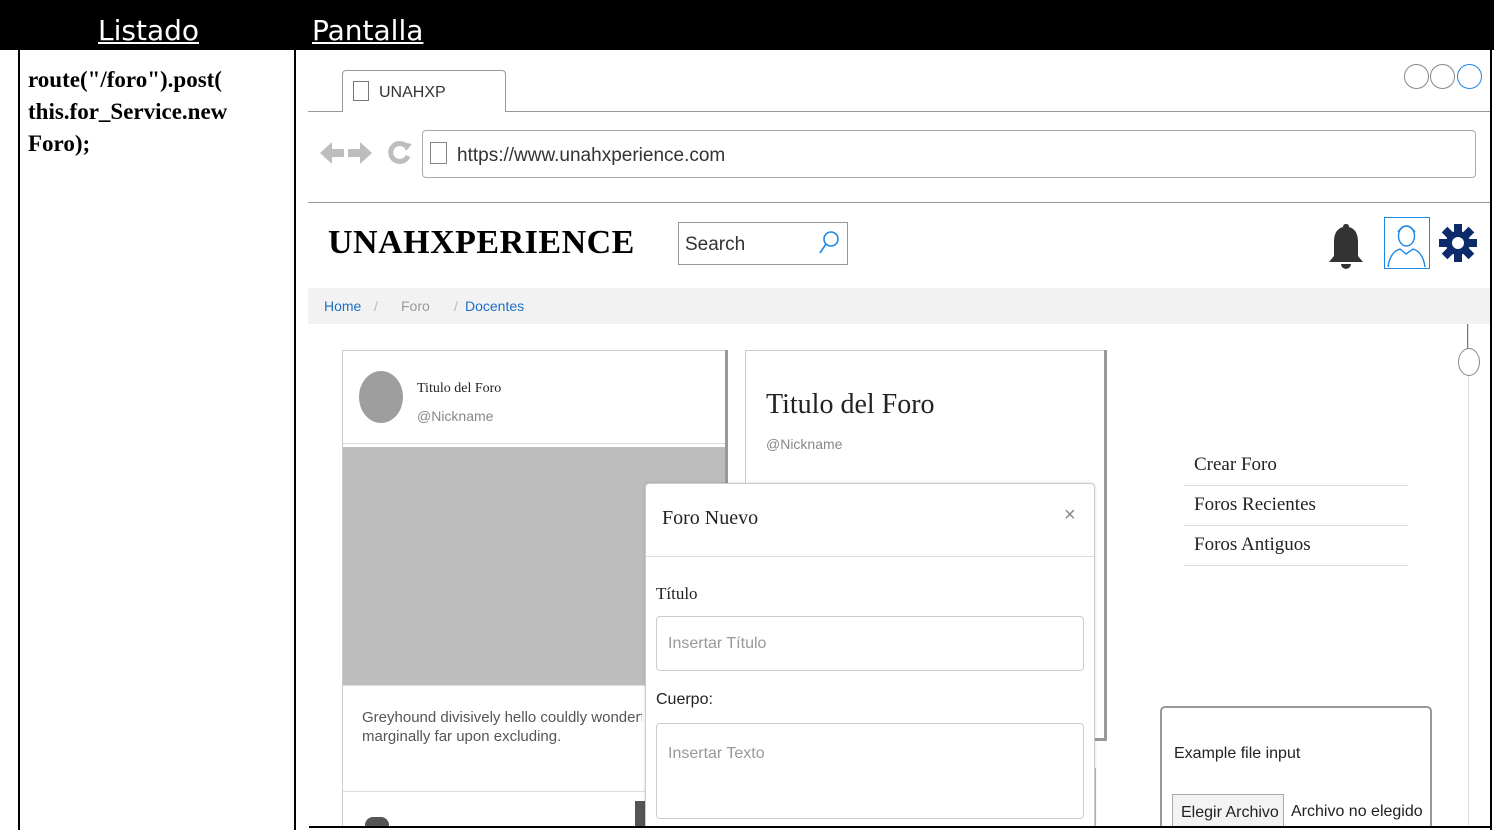 The height and width of the screenshot is (830, 1494). What do you see at coordinates (1237, 753) in the screenshot?
I see `file-input-label: Example file input` at bounding box center [1237, 753].